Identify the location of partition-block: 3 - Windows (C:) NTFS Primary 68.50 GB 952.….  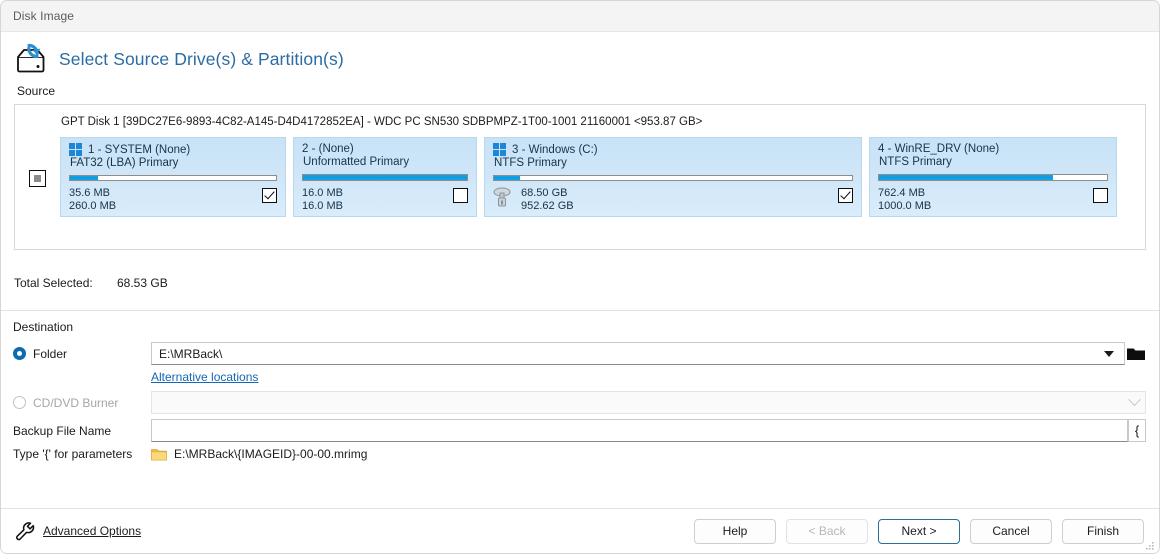
(673, 177).